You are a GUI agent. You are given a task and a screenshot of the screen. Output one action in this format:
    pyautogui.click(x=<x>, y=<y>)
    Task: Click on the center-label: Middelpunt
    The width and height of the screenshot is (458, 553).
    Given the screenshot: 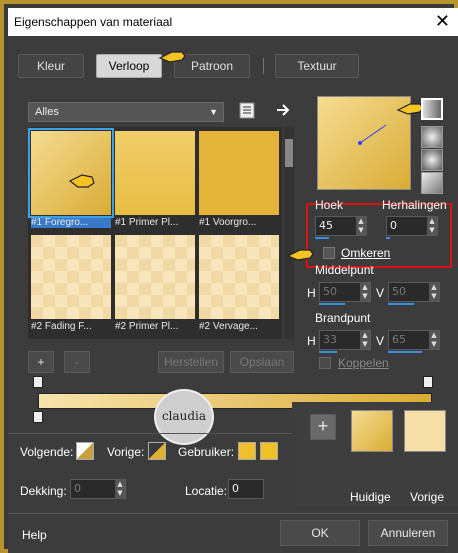 What is the action you would take?
    pyautogui.click(x=344, y=270)
    